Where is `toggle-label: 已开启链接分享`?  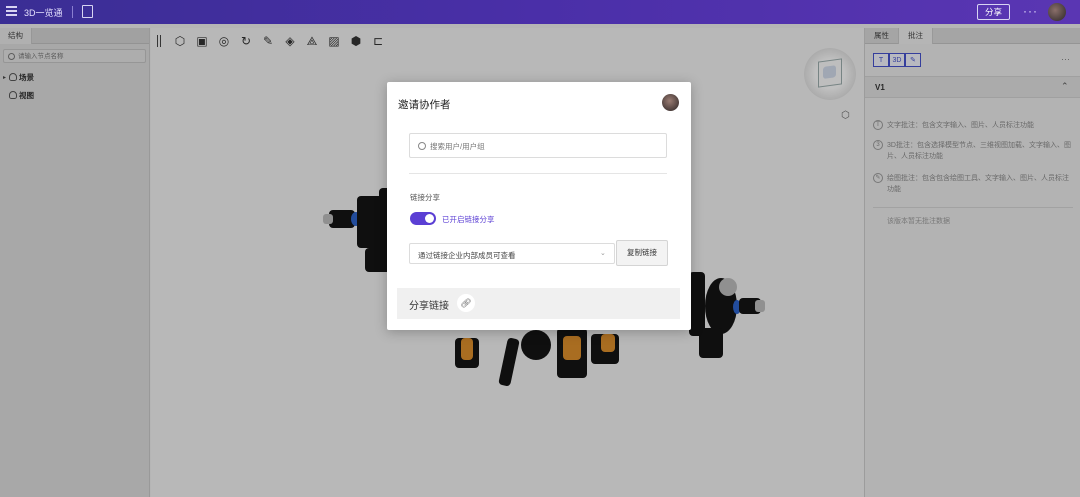 toggle-label: 已开启链接分享 is located at coordinates (468, 219).